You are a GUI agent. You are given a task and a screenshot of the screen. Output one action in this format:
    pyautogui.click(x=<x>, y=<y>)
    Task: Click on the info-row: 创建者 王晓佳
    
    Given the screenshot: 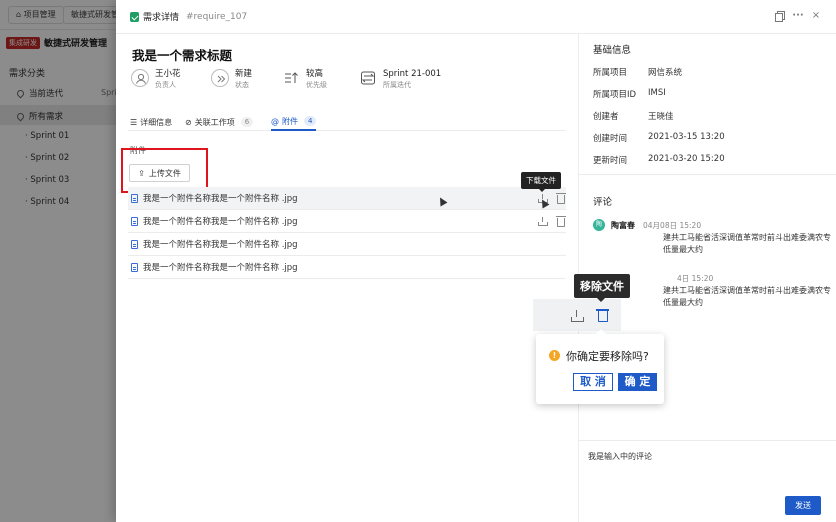 What is the action you would take?
    pyautogui.click(x=633, y=117)
    